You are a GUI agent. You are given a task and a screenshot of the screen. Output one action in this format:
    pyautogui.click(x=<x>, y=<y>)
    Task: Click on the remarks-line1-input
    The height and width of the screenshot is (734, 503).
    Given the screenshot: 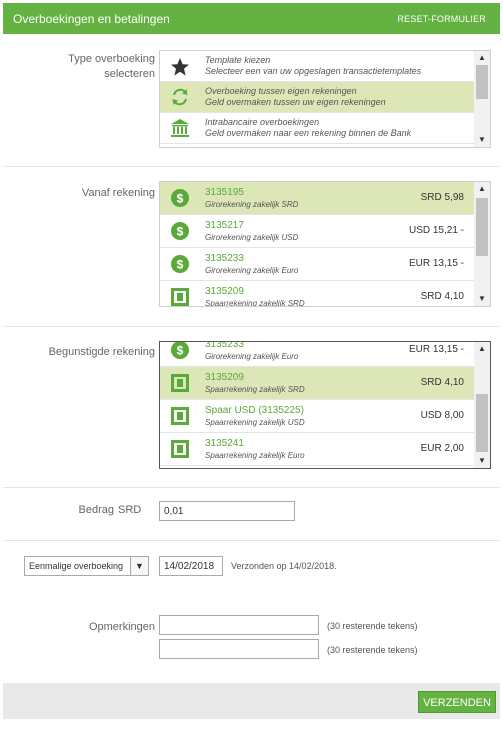 What is the action you would take?
    pyautogui.click(x=239, y=625)
    